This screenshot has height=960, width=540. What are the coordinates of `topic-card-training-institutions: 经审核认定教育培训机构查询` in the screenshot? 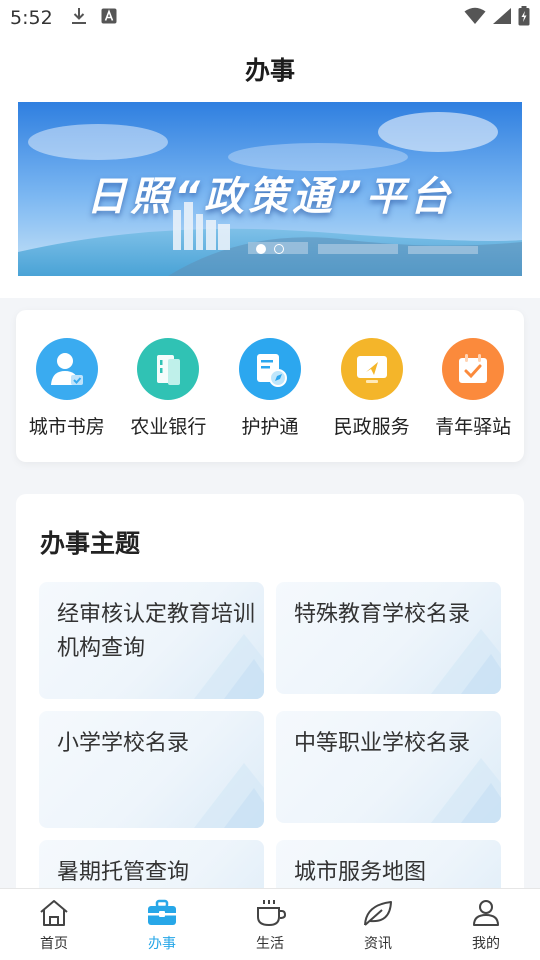 It's located at (151, 640).